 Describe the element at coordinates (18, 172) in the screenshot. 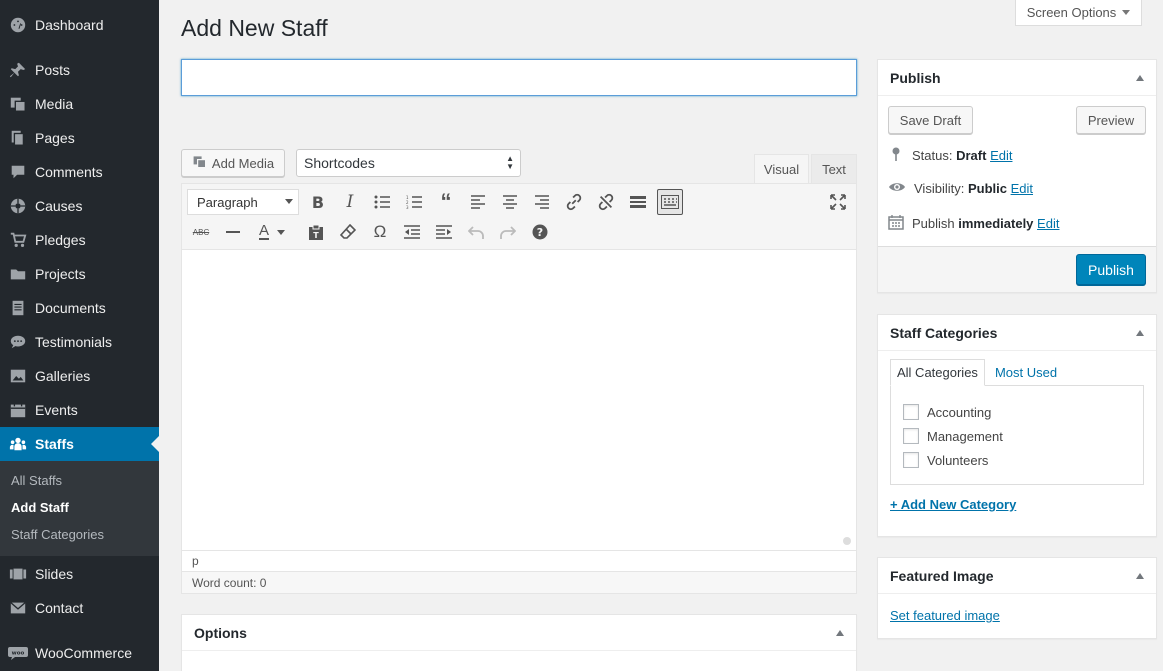

I see `comment-icon` at that location.